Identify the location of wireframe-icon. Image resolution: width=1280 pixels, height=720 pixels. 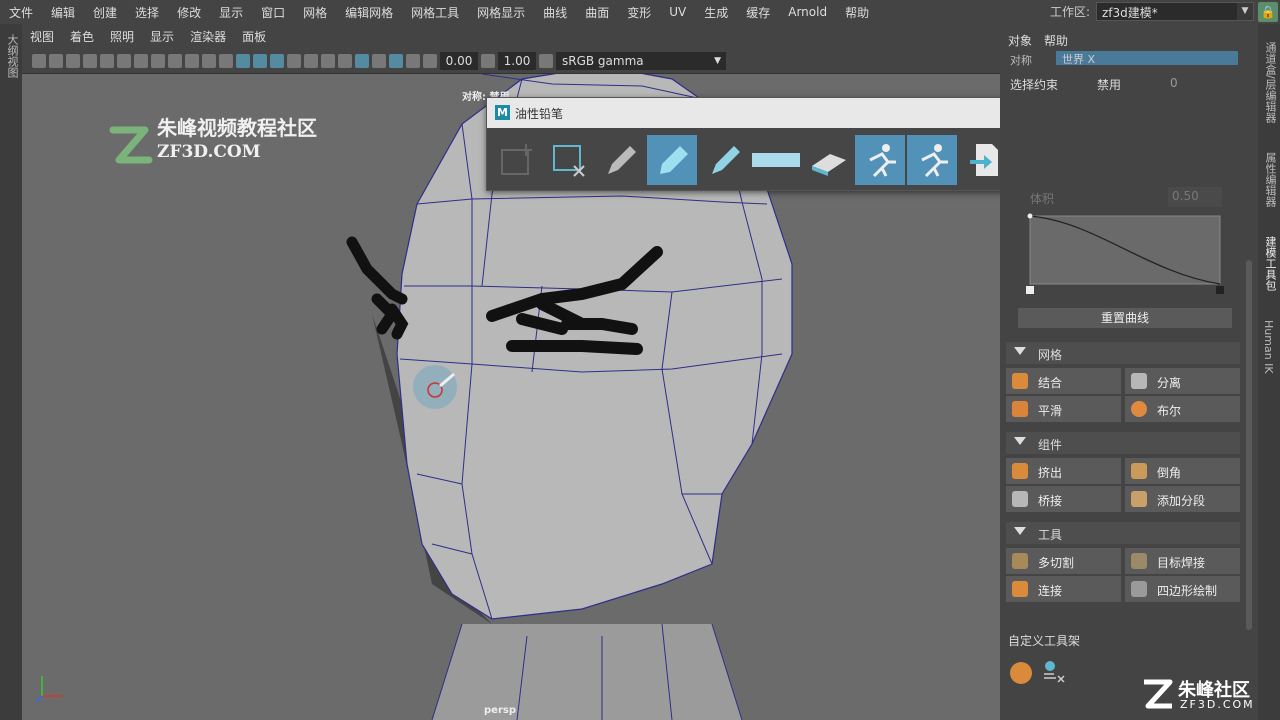
(226, 60).